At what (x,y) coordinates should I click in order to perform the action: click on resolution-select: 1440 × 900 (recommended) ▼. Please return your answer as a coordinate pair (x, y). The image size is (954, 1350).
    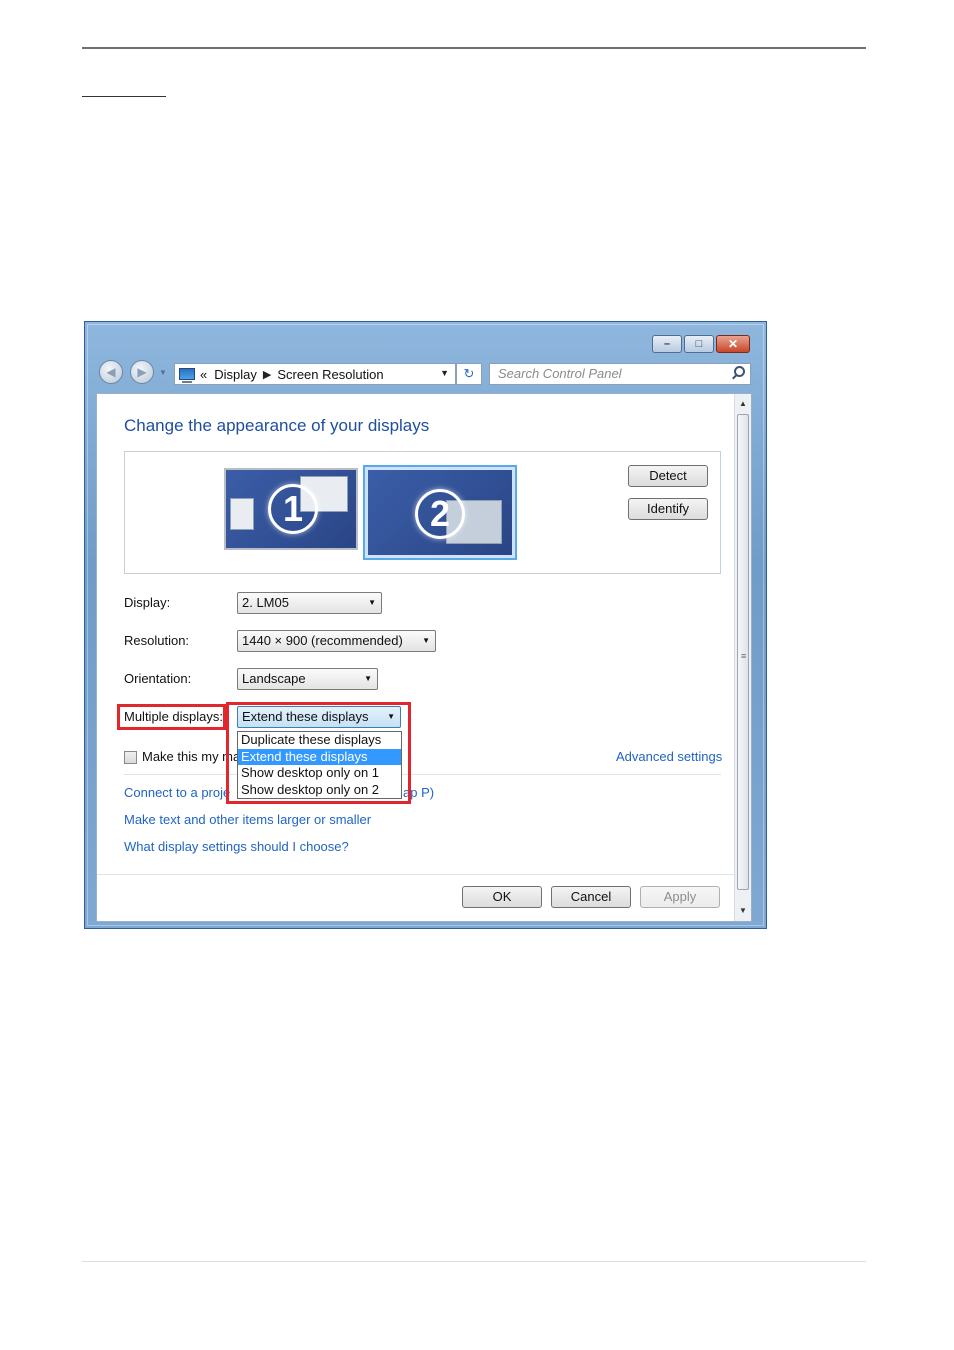
    Looking at the image, I should click on (336, 641).